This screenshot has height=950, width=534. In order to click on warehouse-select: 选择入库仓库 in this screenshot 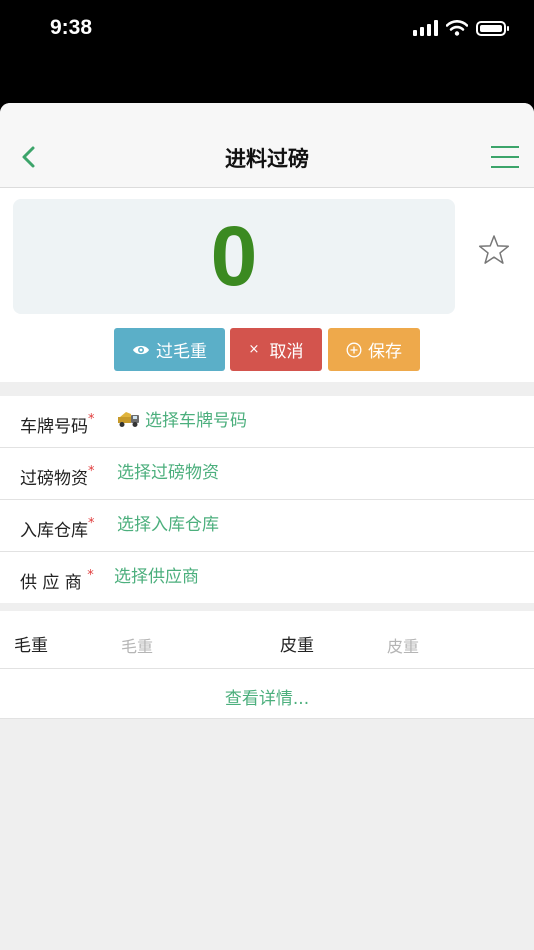, I will do `click(168, 522)`.